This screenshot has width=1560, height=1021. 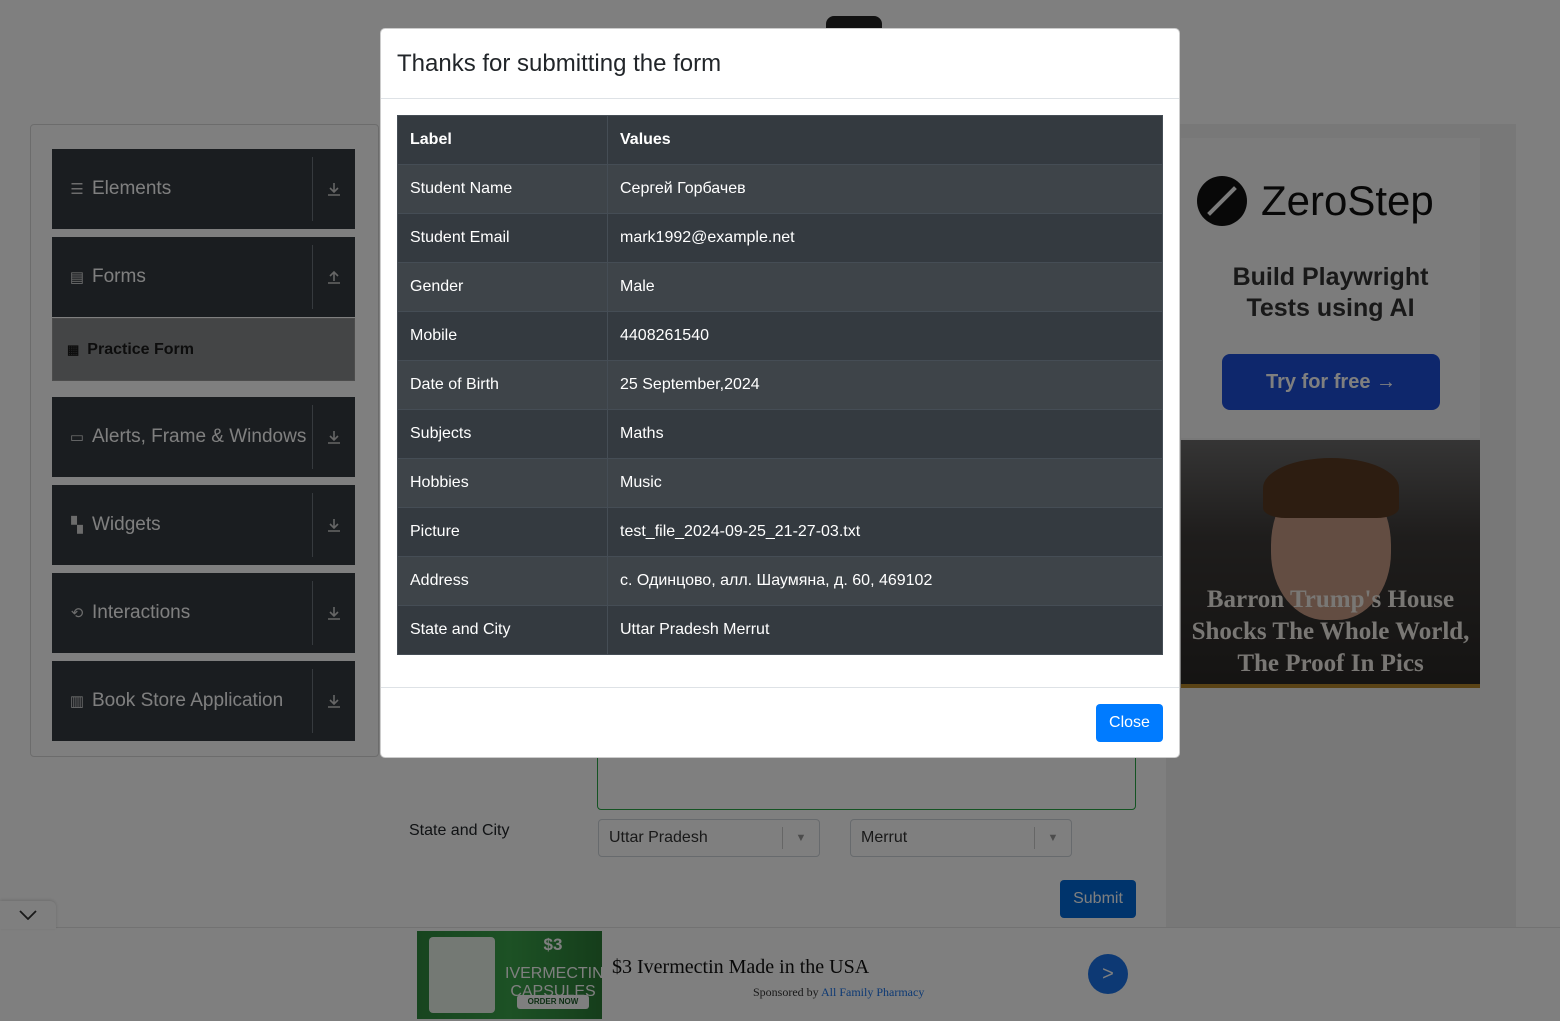 I want to click on row-value: с. Одинцово, алл. Шаумяна, д. 60, 469102, so click(x=885, y=581).